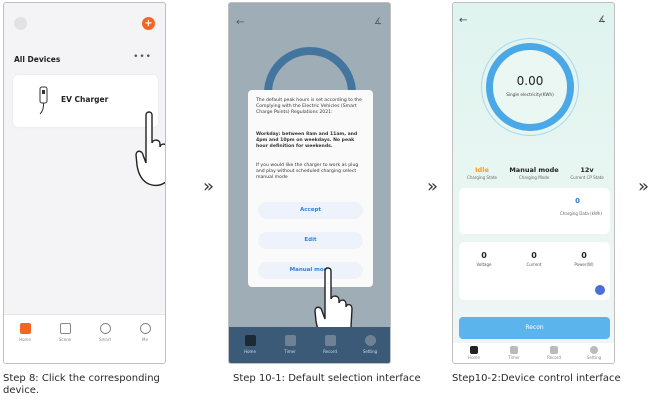 The width and height of the screenshot is (656, 408). I want to click on cp-state: 12v Current CP State, so click(587, 173).